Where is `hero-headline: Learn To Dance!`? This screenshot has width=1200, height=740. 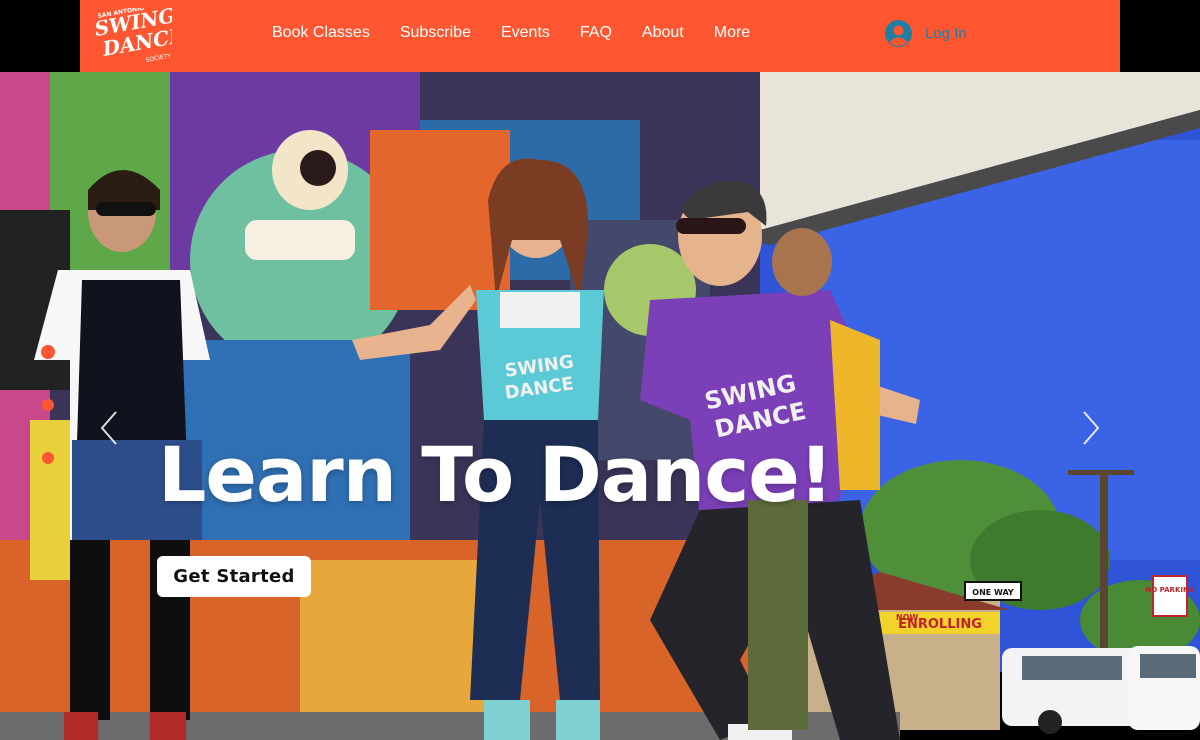 hero-headline: Learn To Dance! is located at coordinates (495, 474).